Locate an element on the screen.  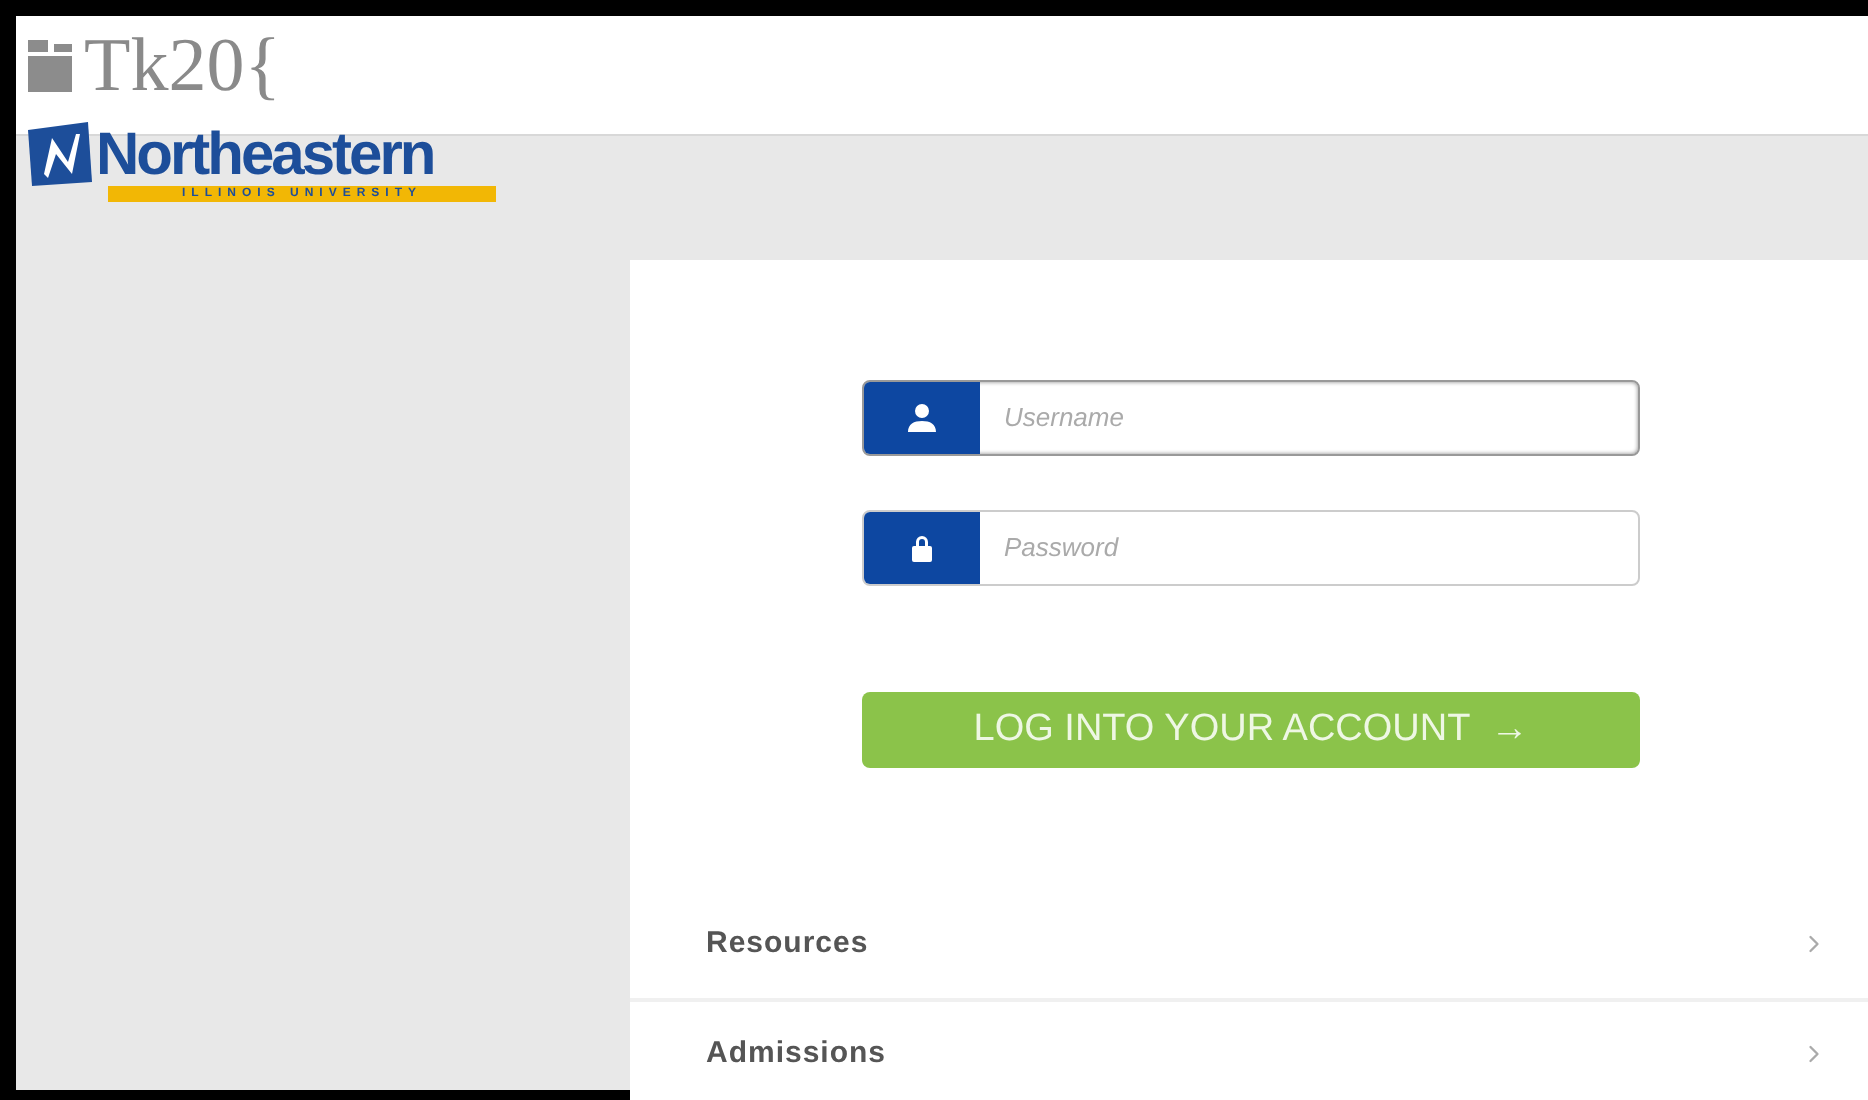
menu-link: Resources is located at coordinates (1249, 944).